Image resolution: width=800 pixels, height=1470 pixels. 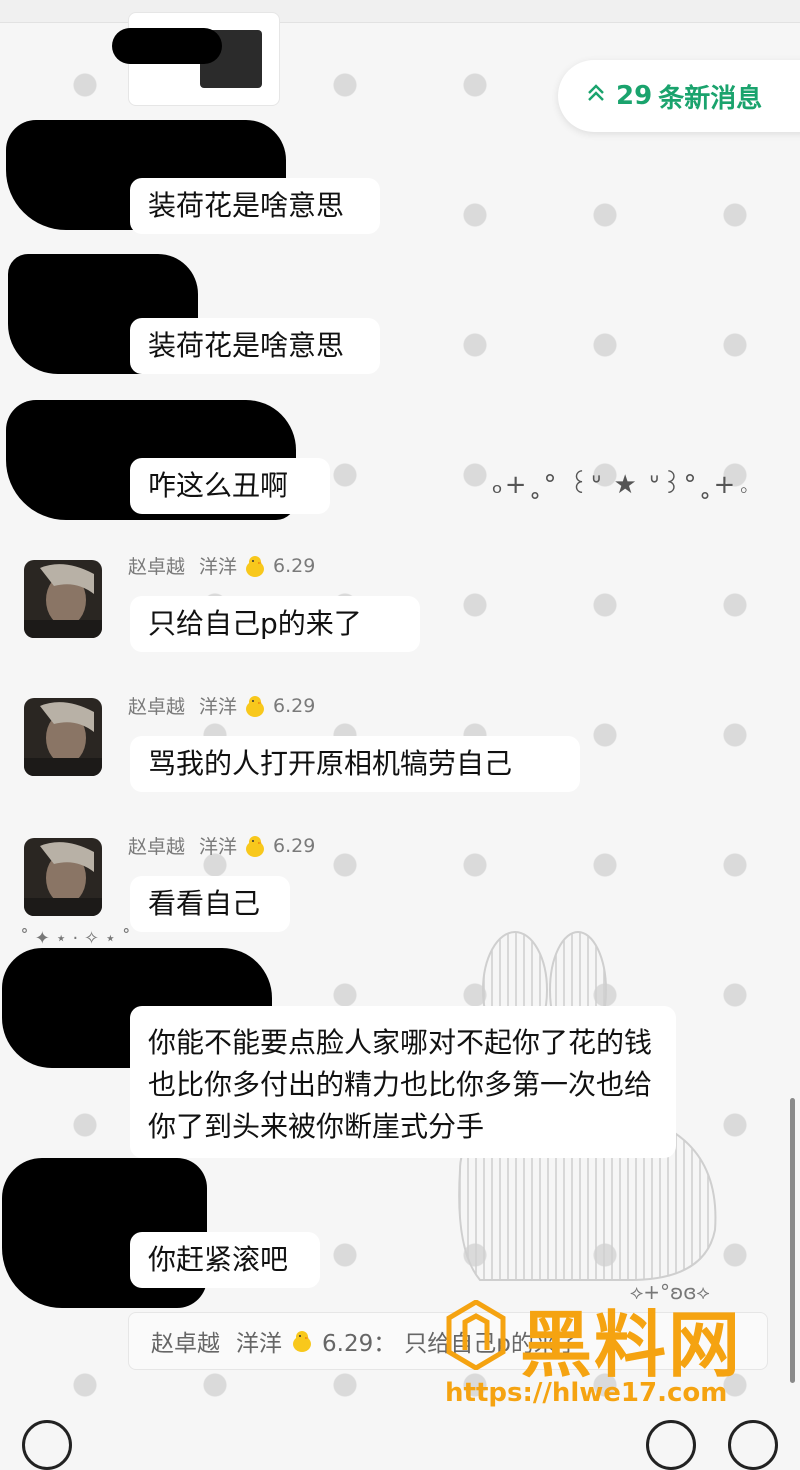 What do you see at coordinates (753, 1445) in the screenshot?
I see `add-icon` at bounding box center [753, 1445].